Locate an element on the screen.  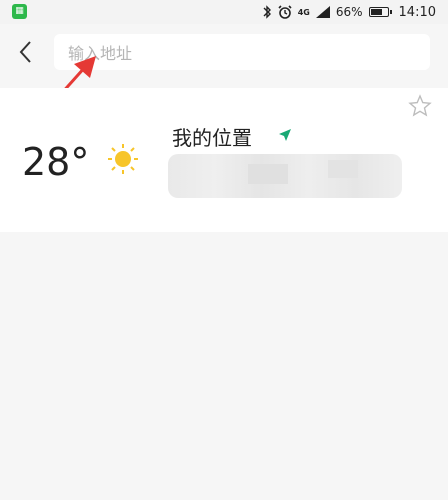
network-label: 4G is located at coordinates (303, 12).